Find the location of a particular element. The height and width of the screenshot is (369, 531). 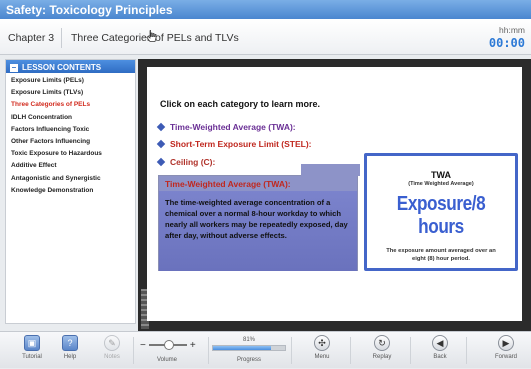

lesson-contents-header: – LESSON CONTENTS is located at coordinates (70, 66).